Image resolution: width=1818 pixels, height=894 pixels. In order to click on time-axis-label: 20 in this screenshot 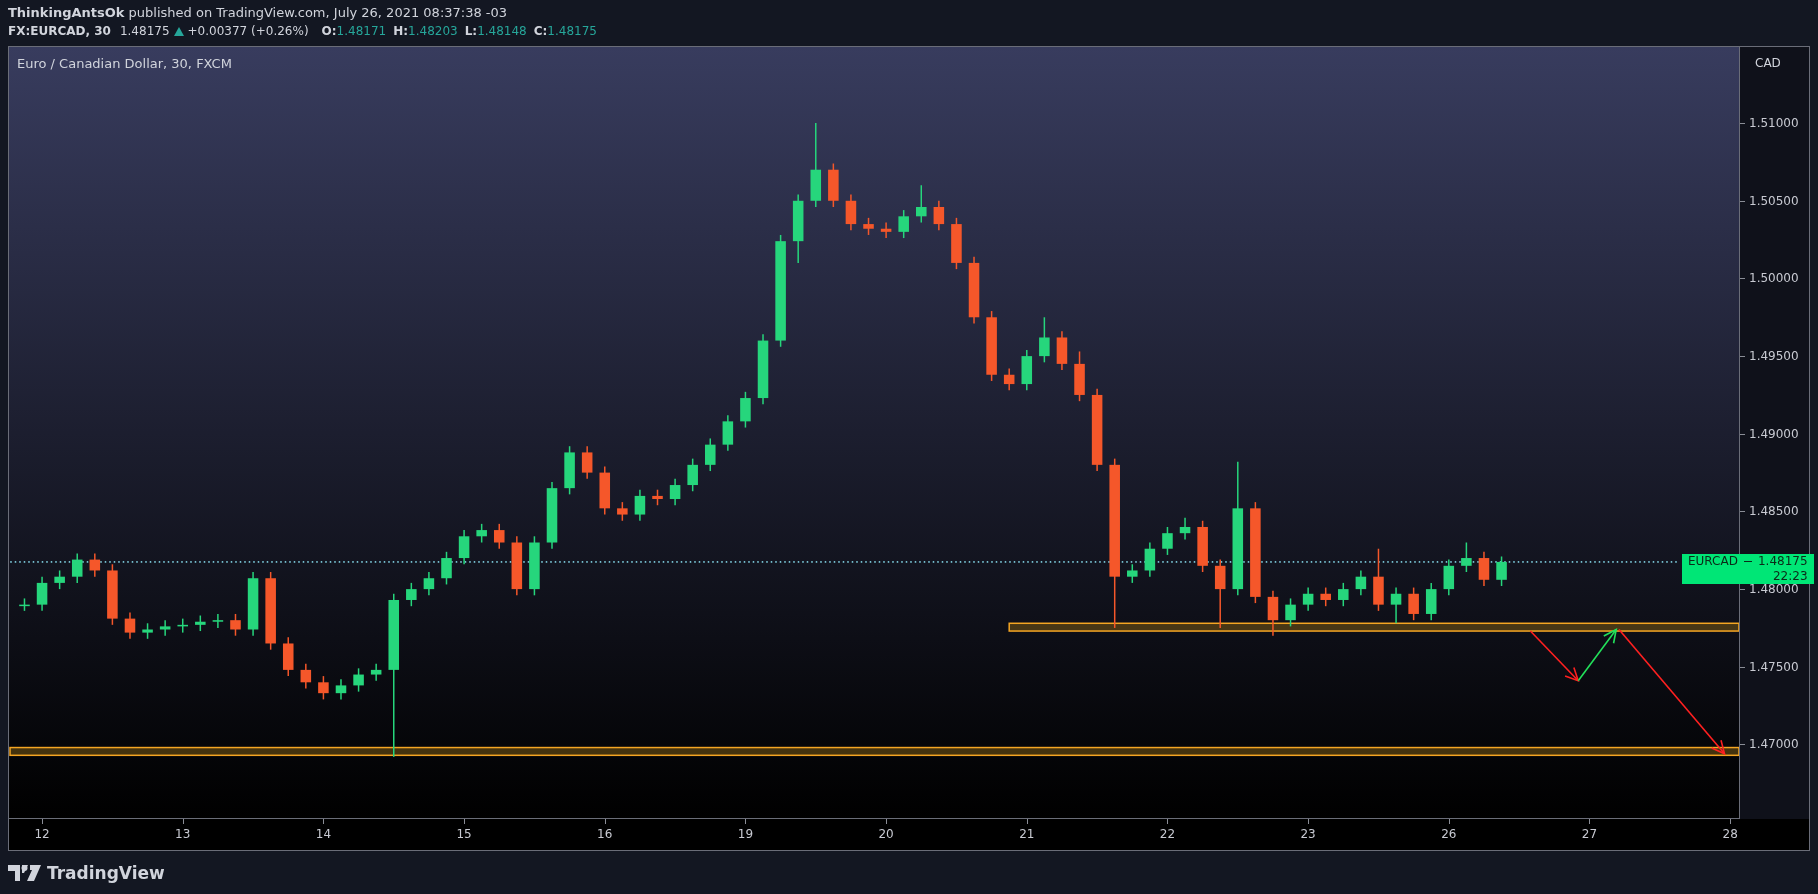, I will do `click(886, 834)`.